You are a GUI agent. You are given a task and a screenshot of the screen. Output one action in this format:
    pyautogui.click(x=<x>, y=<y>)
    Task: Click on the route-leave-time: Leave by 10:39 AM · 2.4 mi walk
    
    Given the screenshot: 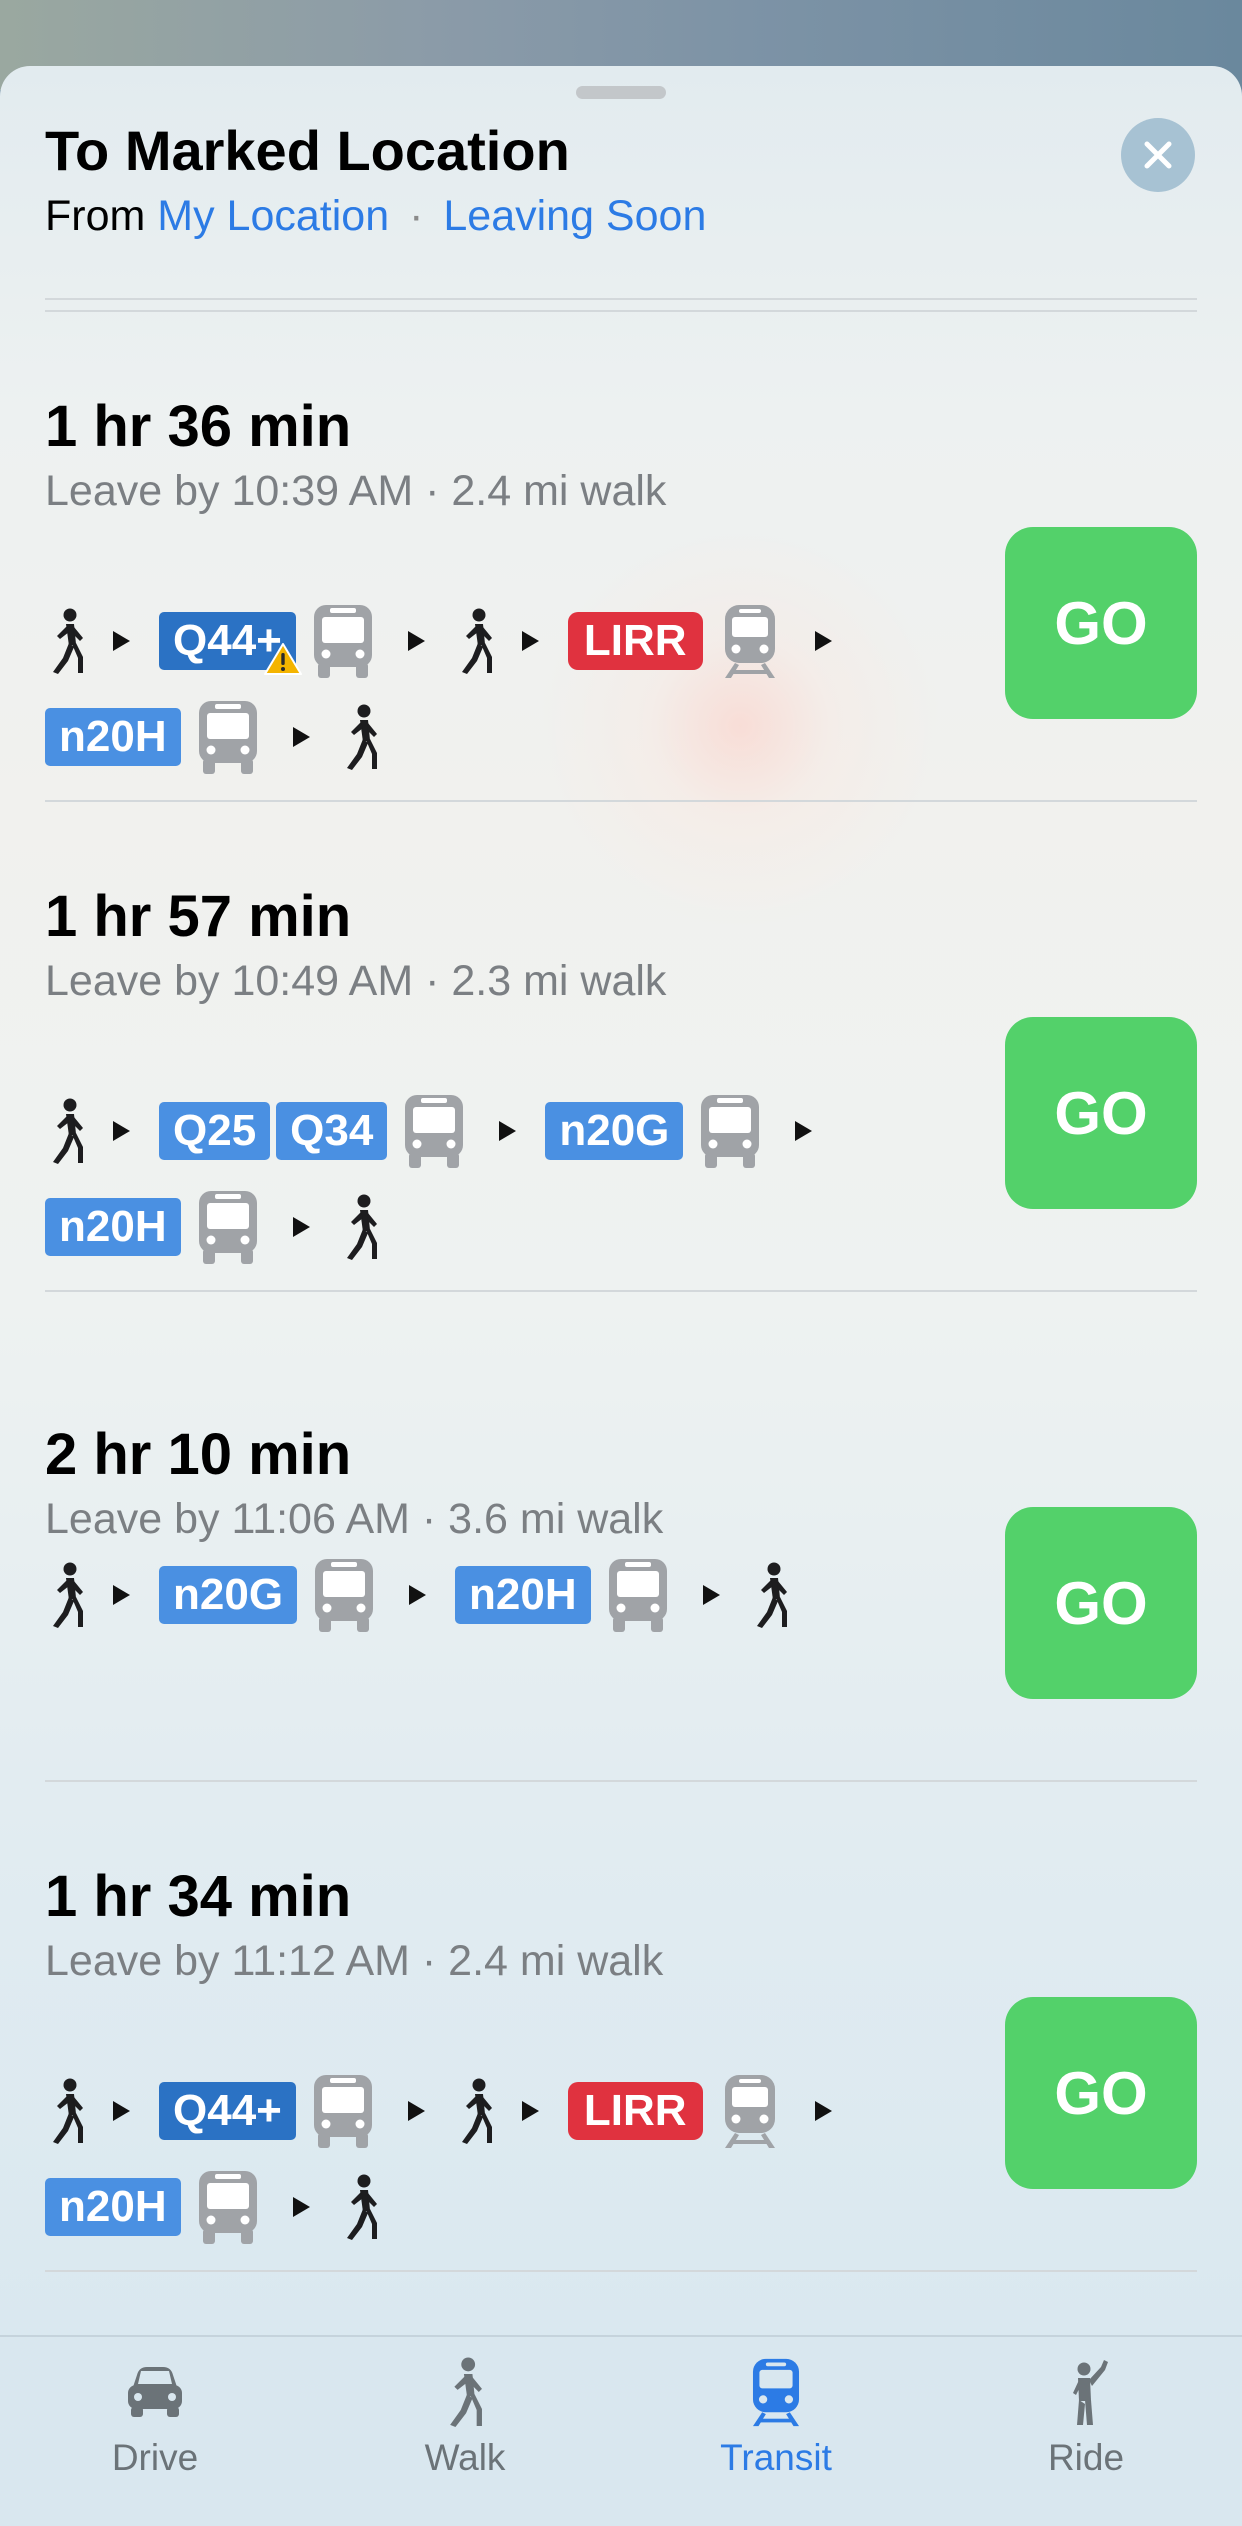 What is the action you would take?
    pyautogui.click(x=356, y=491)
    